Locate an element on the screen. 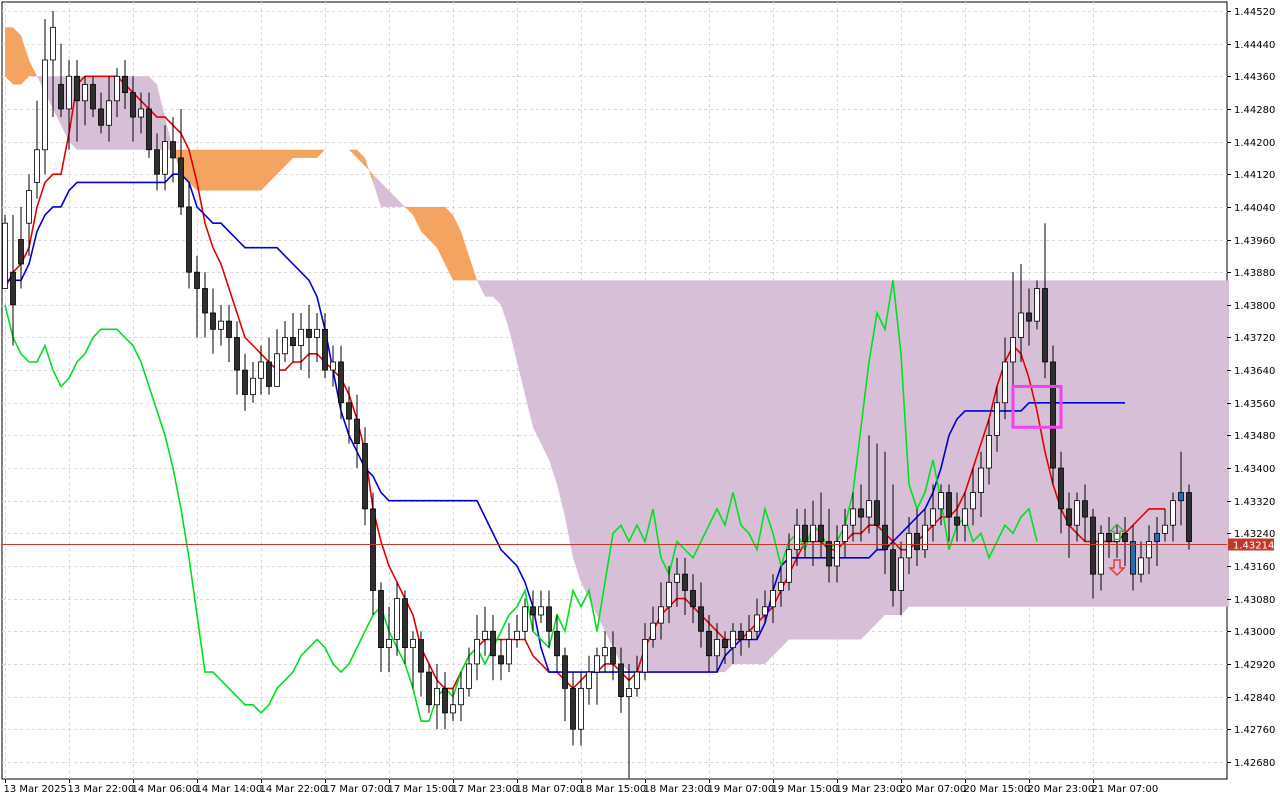 The width and height of the screenshot is (1280, 800). y-tick-label: 1.43320 is located at coordinates (1254, 502).